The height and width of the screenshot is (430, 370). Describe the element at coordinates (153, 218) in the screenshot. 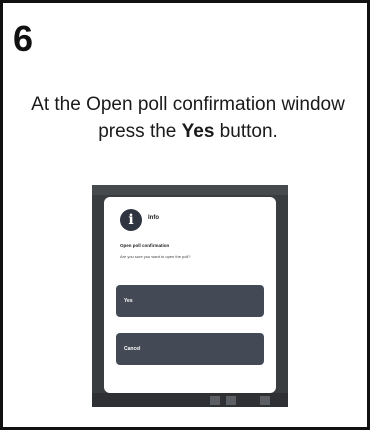

I see `dialog-title: Info` at that location.